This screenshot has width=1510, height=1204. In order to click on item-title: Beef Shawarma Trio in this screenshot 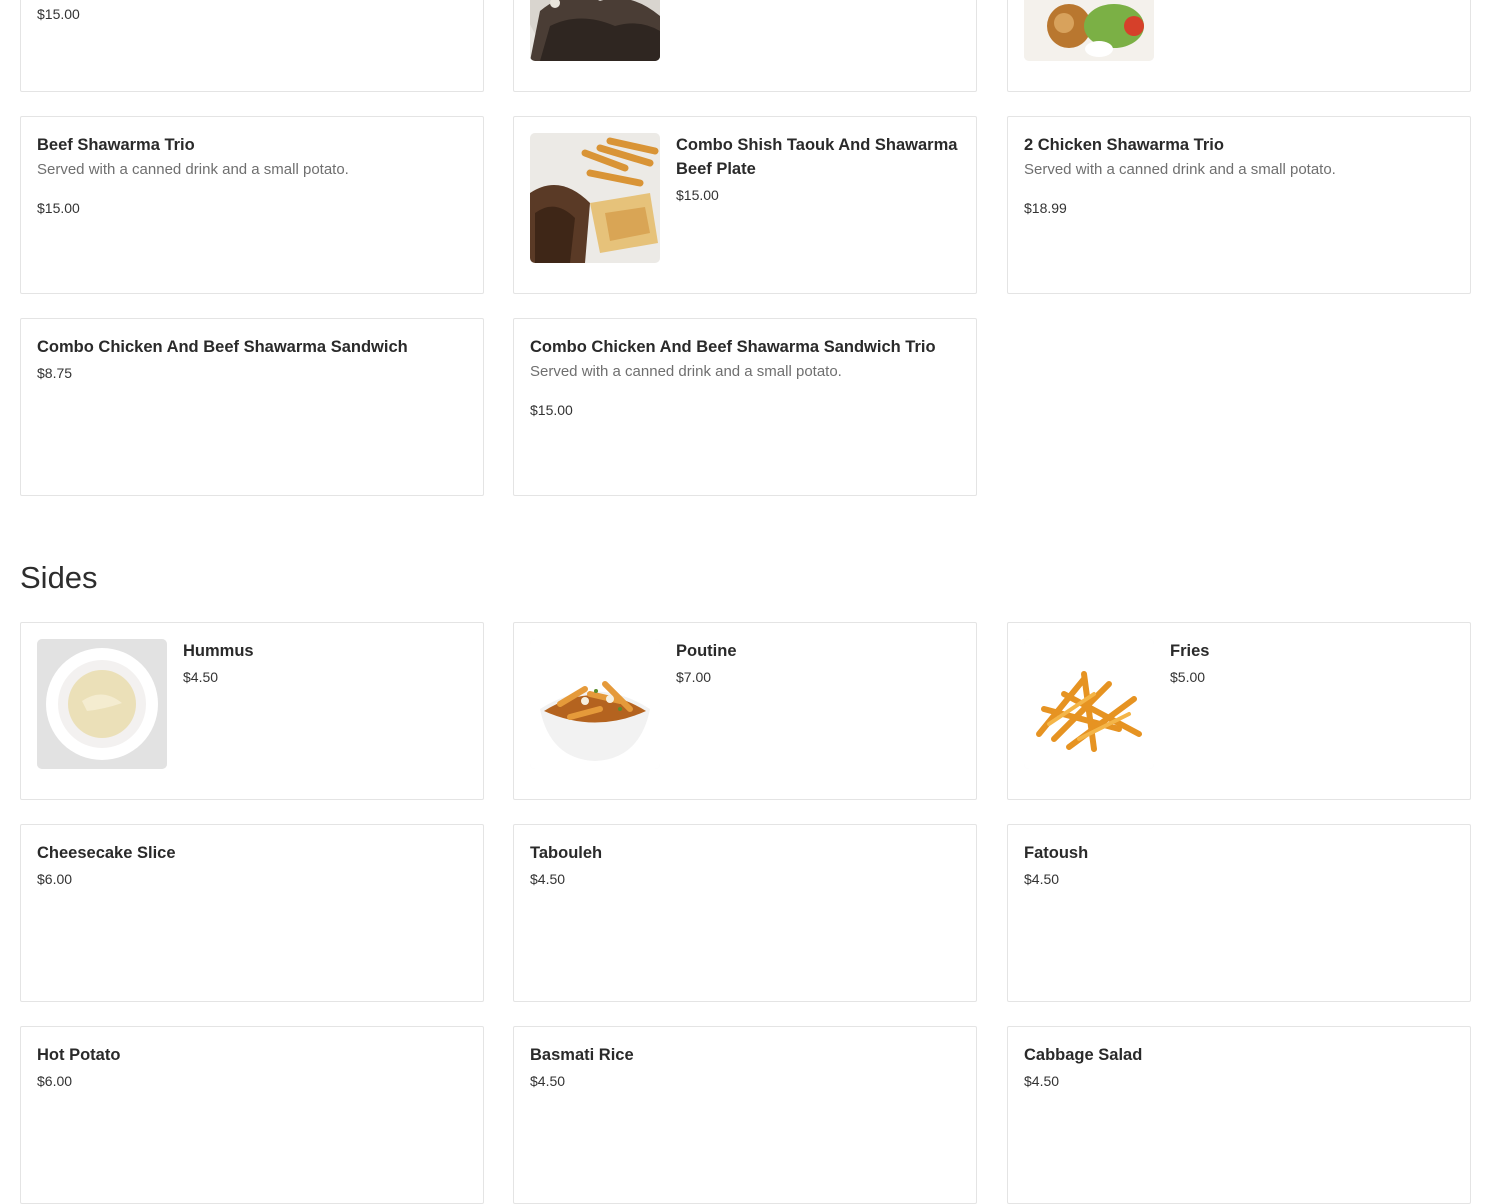, I will do `click(116, 145)`.